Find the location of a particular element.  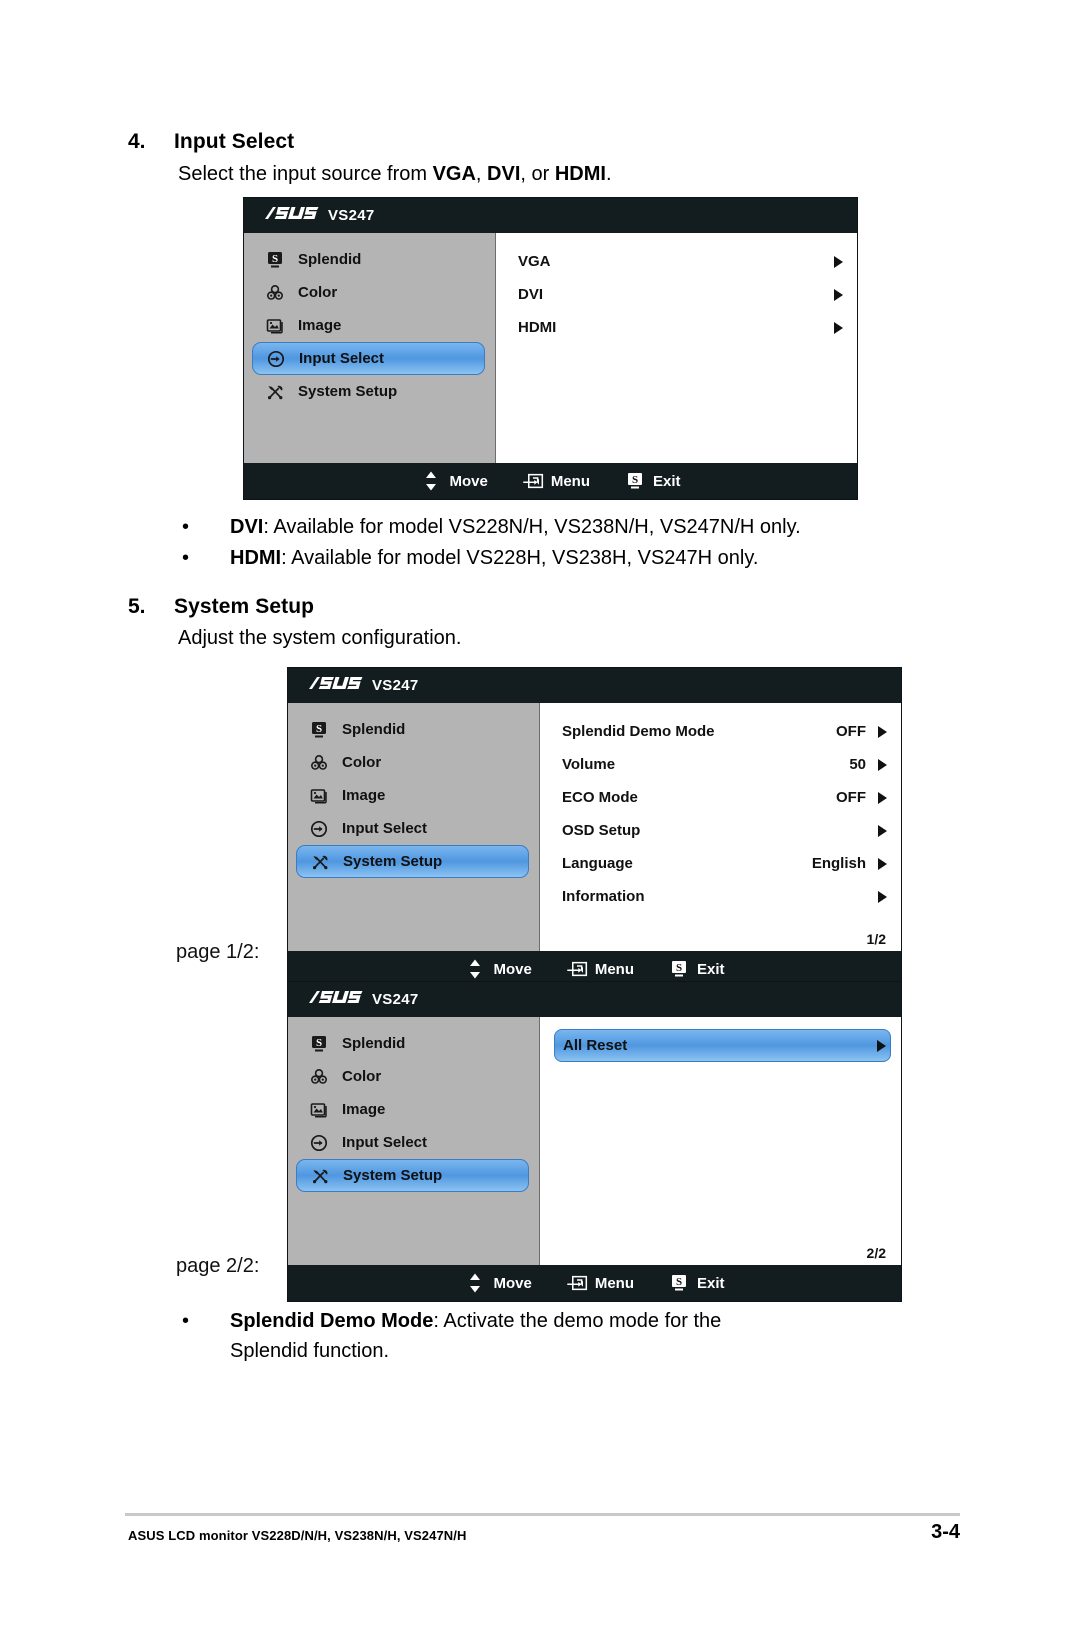

osd-option-value: 50 is located at coordinates (857, 764).